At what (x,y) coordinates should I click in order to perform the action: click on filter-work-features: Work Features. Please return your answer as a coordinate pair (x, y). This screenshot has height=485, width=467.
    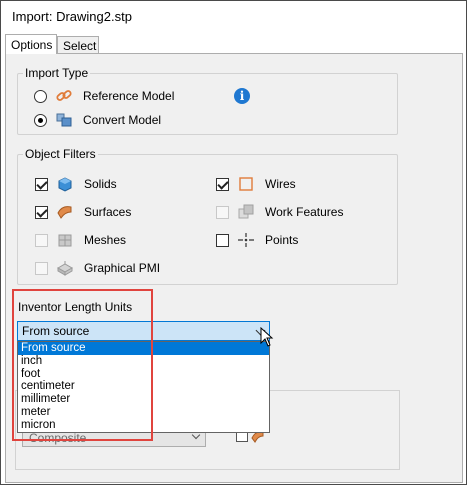
    Looking at the image, I should click on (279, 212).